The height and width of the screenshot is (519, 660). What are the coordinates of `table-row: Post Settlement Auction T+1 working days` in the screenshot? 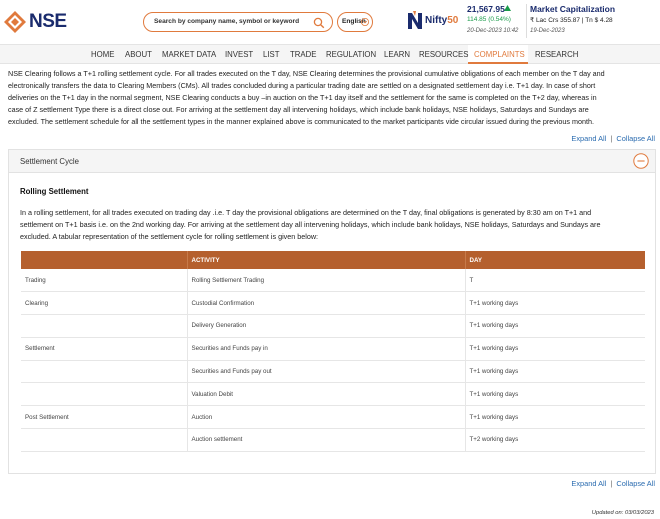 It's located at (333, 417).